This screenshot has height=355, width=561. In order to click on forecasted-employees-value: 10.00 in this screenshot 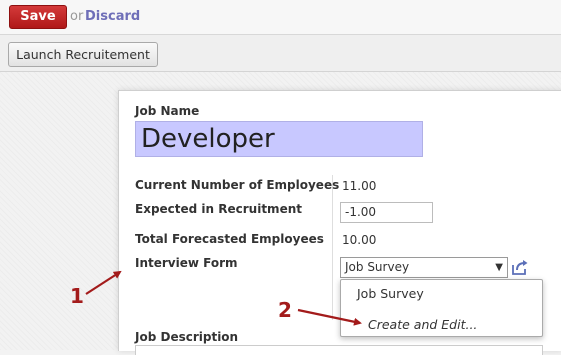, I will do `click(359, 240)`.